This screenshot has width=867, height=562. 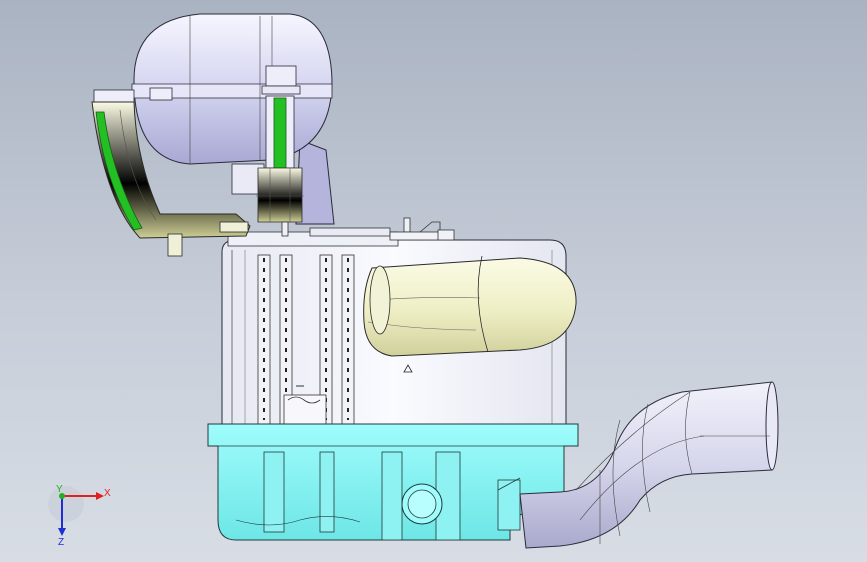 What do you see at coordinates (100, 496) in the screenshot?
I see `x-axis-arrowhead` at bounding box center [100, 496].